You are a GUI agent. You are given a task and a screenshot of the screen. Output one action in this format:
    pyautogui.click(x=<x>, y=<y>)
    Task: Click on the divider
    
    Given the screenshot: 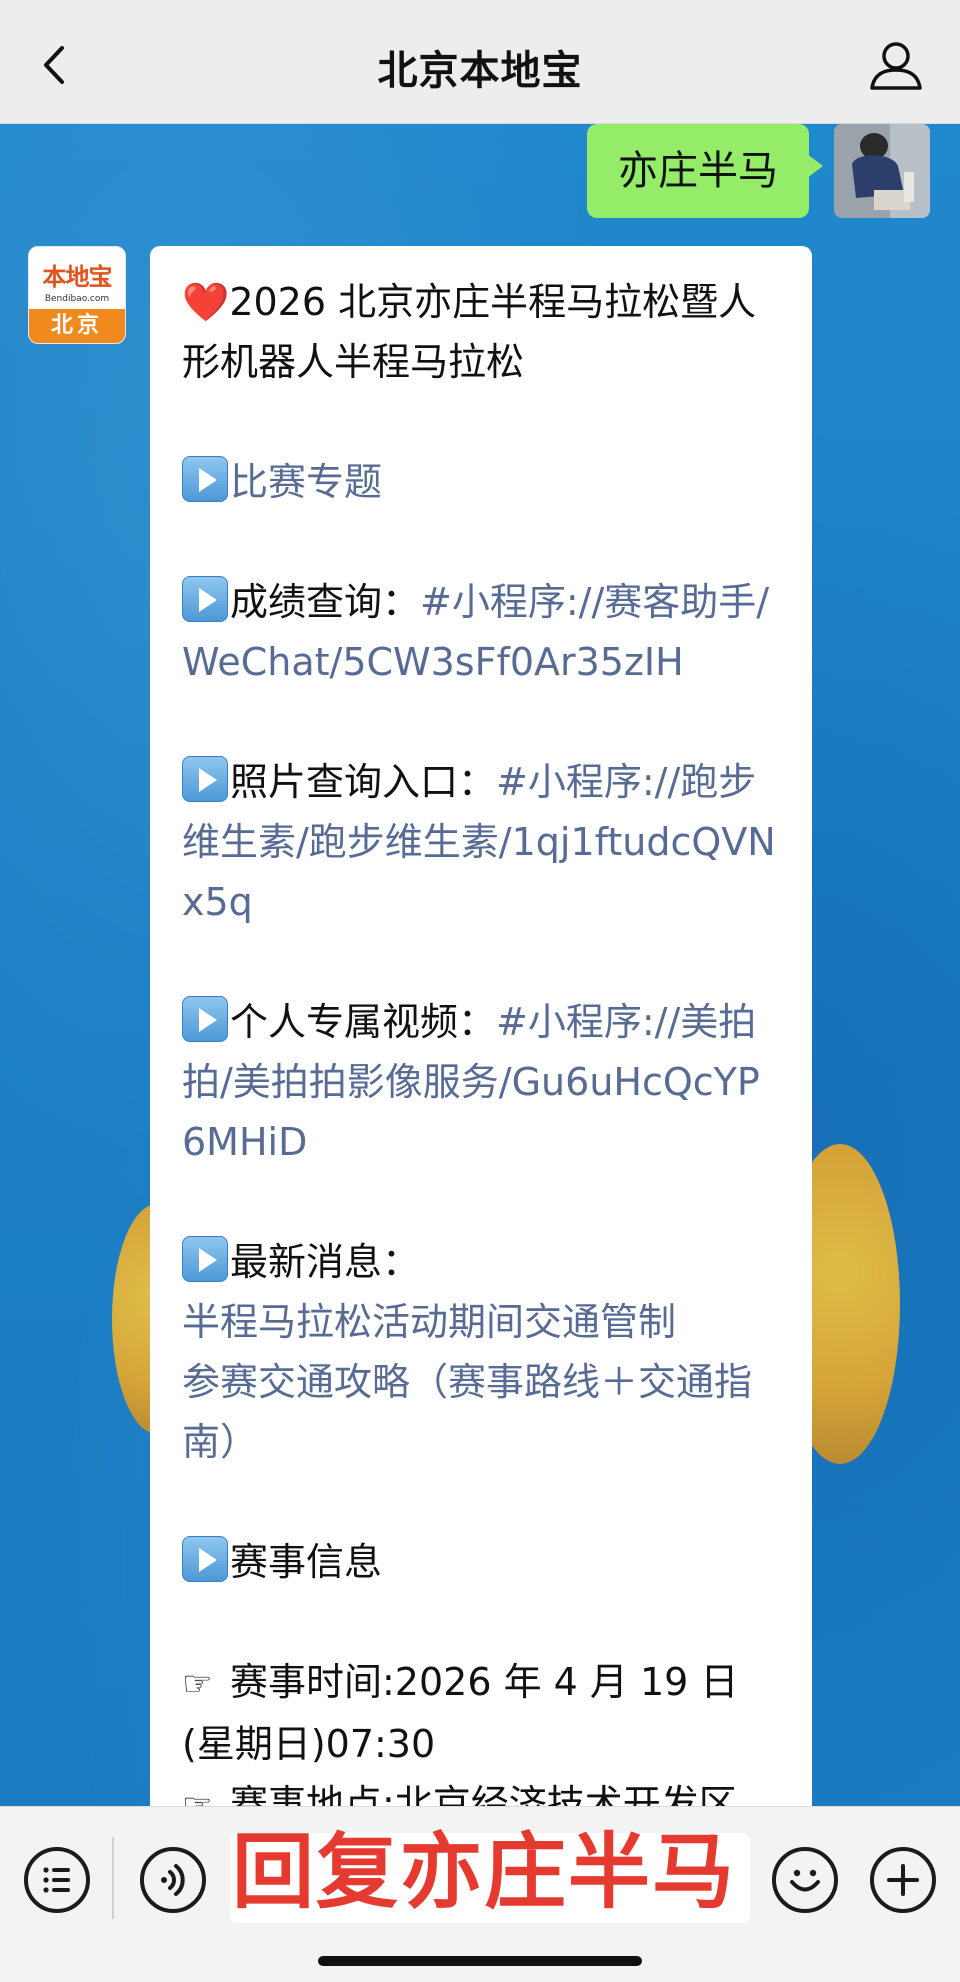 What is the action you would take?
    pyautogui.click(x=113, y=1878)
    